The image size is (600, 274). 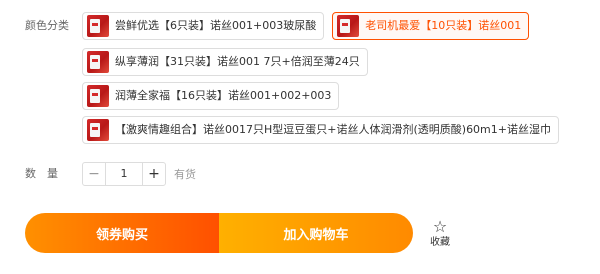 I want to click on add-to-cart-button: 加入购物车, so click(x=316, y=233).